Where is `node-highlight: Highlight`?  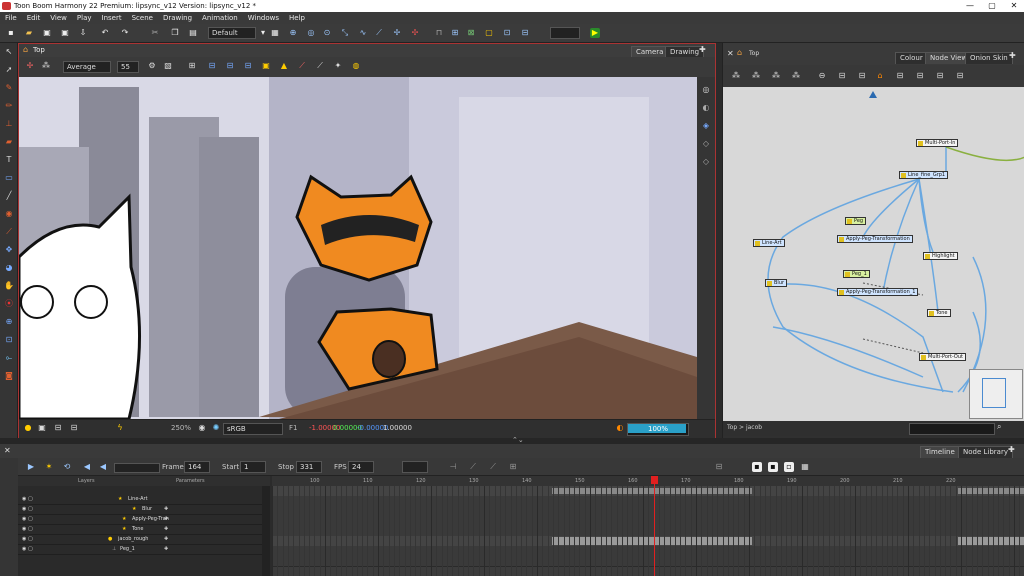
node-highlight: Highlight is located at coordinates (940, 256).